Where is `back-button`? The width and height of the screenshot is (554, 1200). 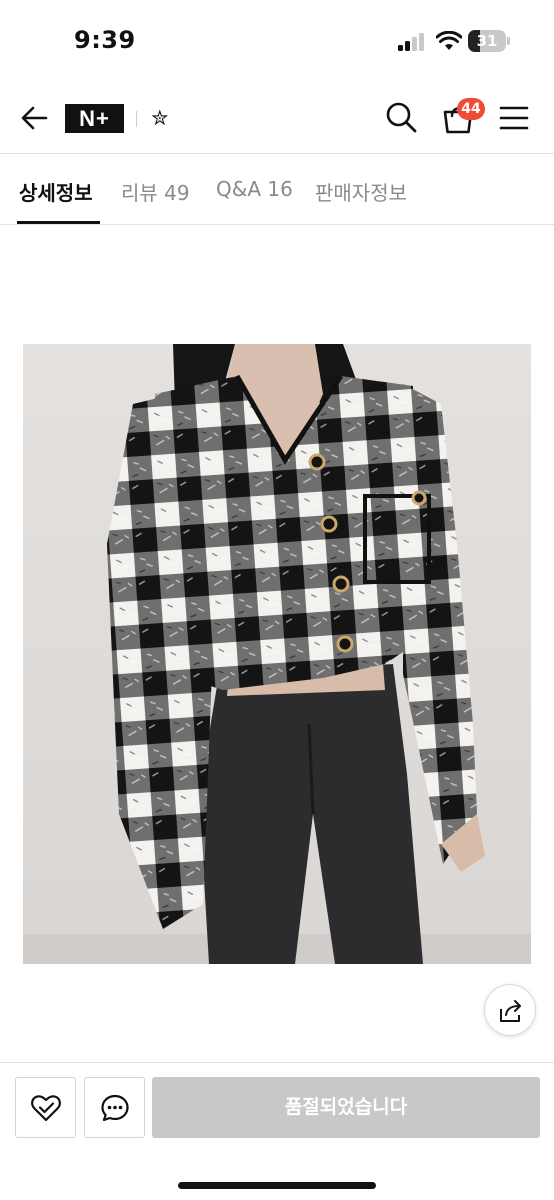
back-button is located at coordinates (34, 118).